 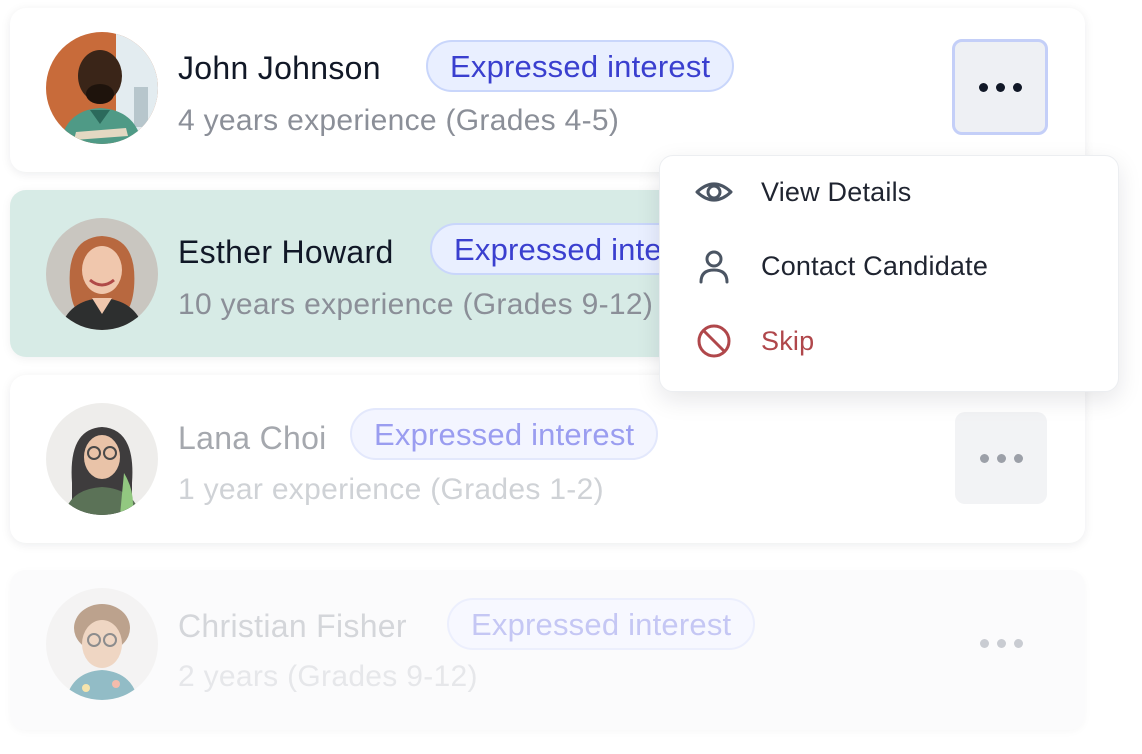 What do you see at coordinates (328, 676) in the screenshot?
I see `candidate-experience: 2 years (Grades 9-12)` at bounding box center [328, 676].